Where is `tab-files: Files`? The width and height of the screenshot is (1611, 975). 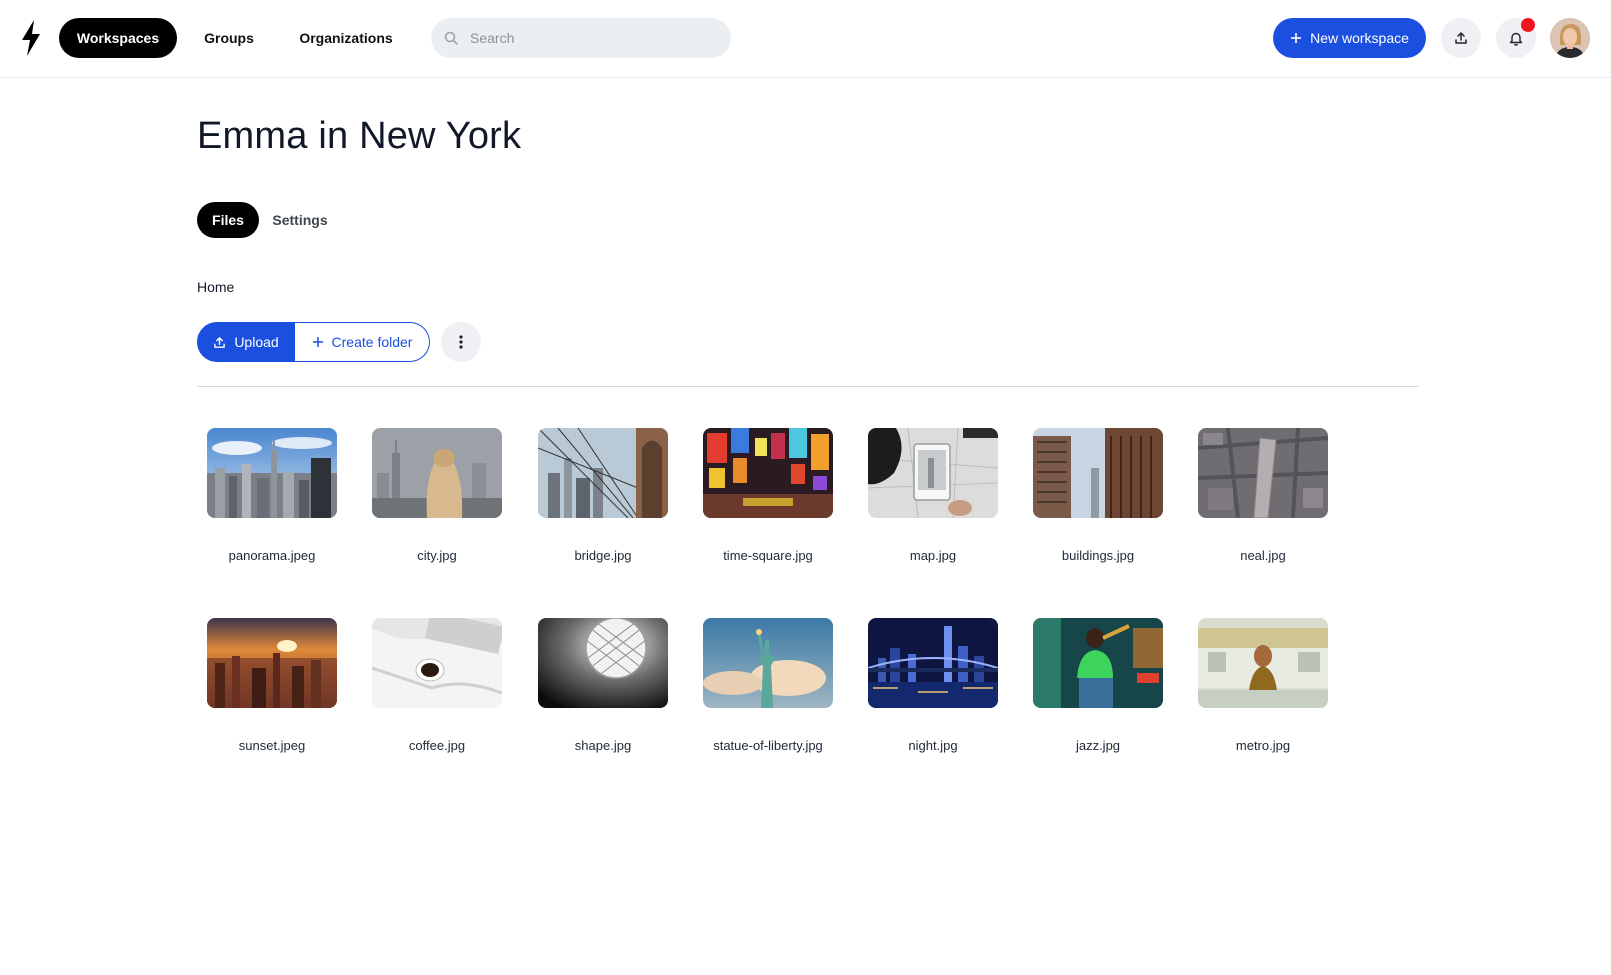
tab-files: Files is located at coordinates (228, 220).